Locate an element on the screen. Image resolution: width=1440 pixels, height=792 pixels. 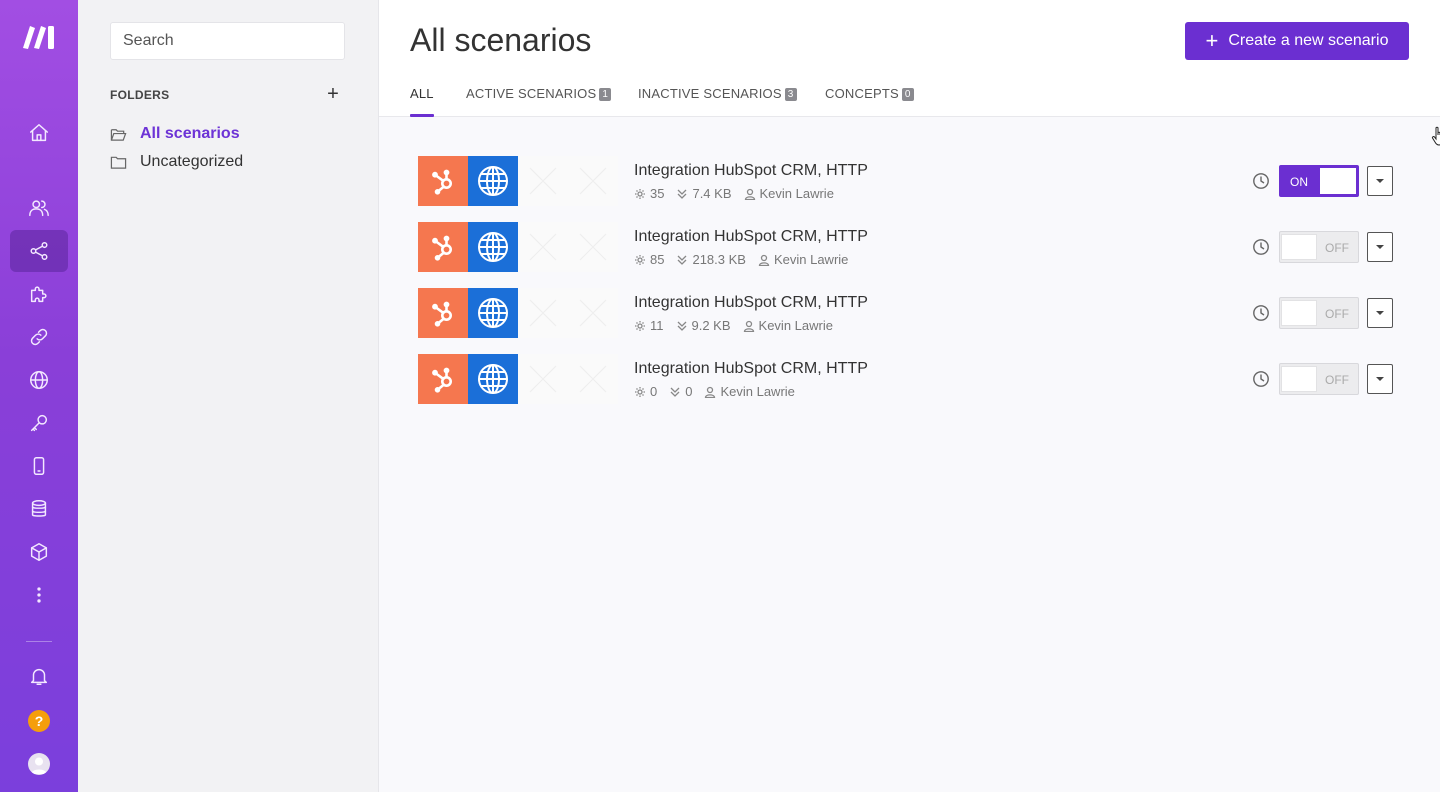
toggle-label: OFF is located at coordinates (1337, 314).